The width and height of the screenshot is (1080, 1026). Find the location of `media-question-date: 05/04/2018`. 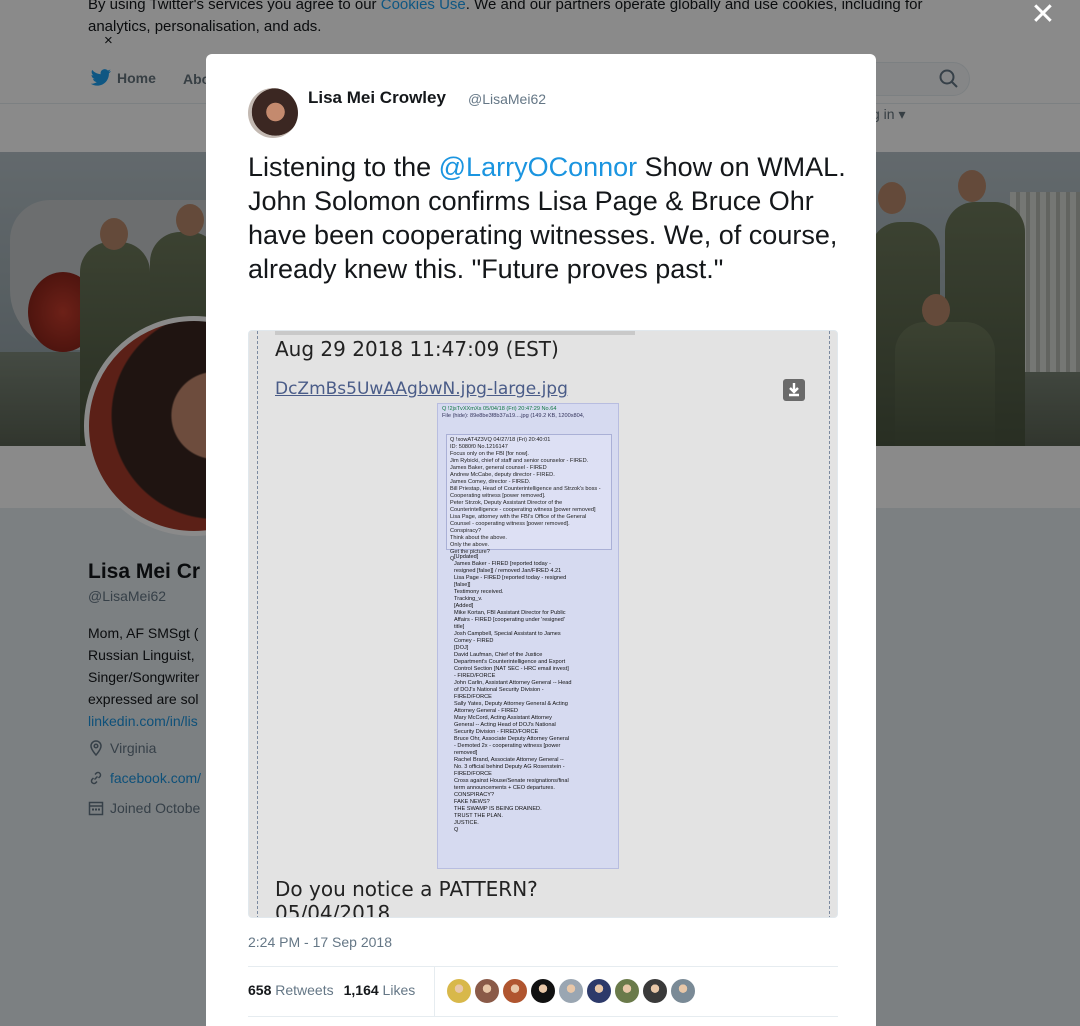

media-question-date: 05/04/2018 is located at coordinates (333, 909).